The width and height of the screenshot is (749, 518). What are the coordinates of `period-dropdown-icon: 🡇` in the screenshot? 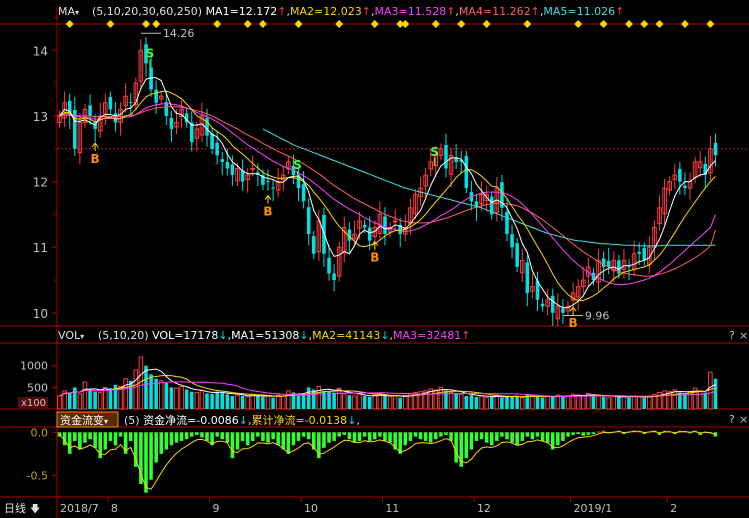 It's located at (35, 509).